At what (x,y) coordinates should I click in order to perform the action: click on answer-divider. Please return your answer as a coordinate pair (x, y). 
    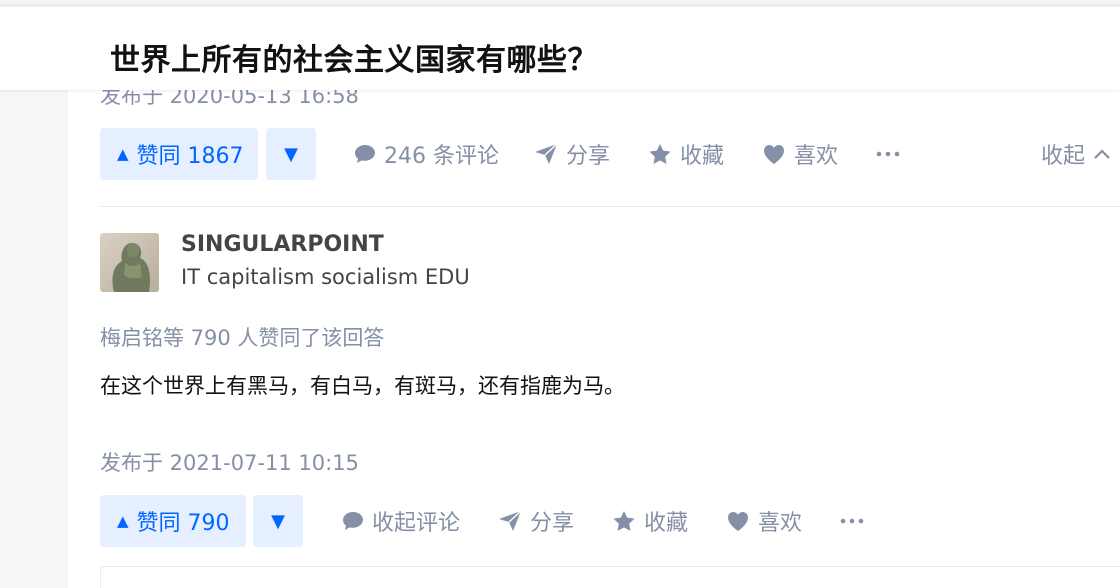
    Looking at the image, I should click on (610, 206).